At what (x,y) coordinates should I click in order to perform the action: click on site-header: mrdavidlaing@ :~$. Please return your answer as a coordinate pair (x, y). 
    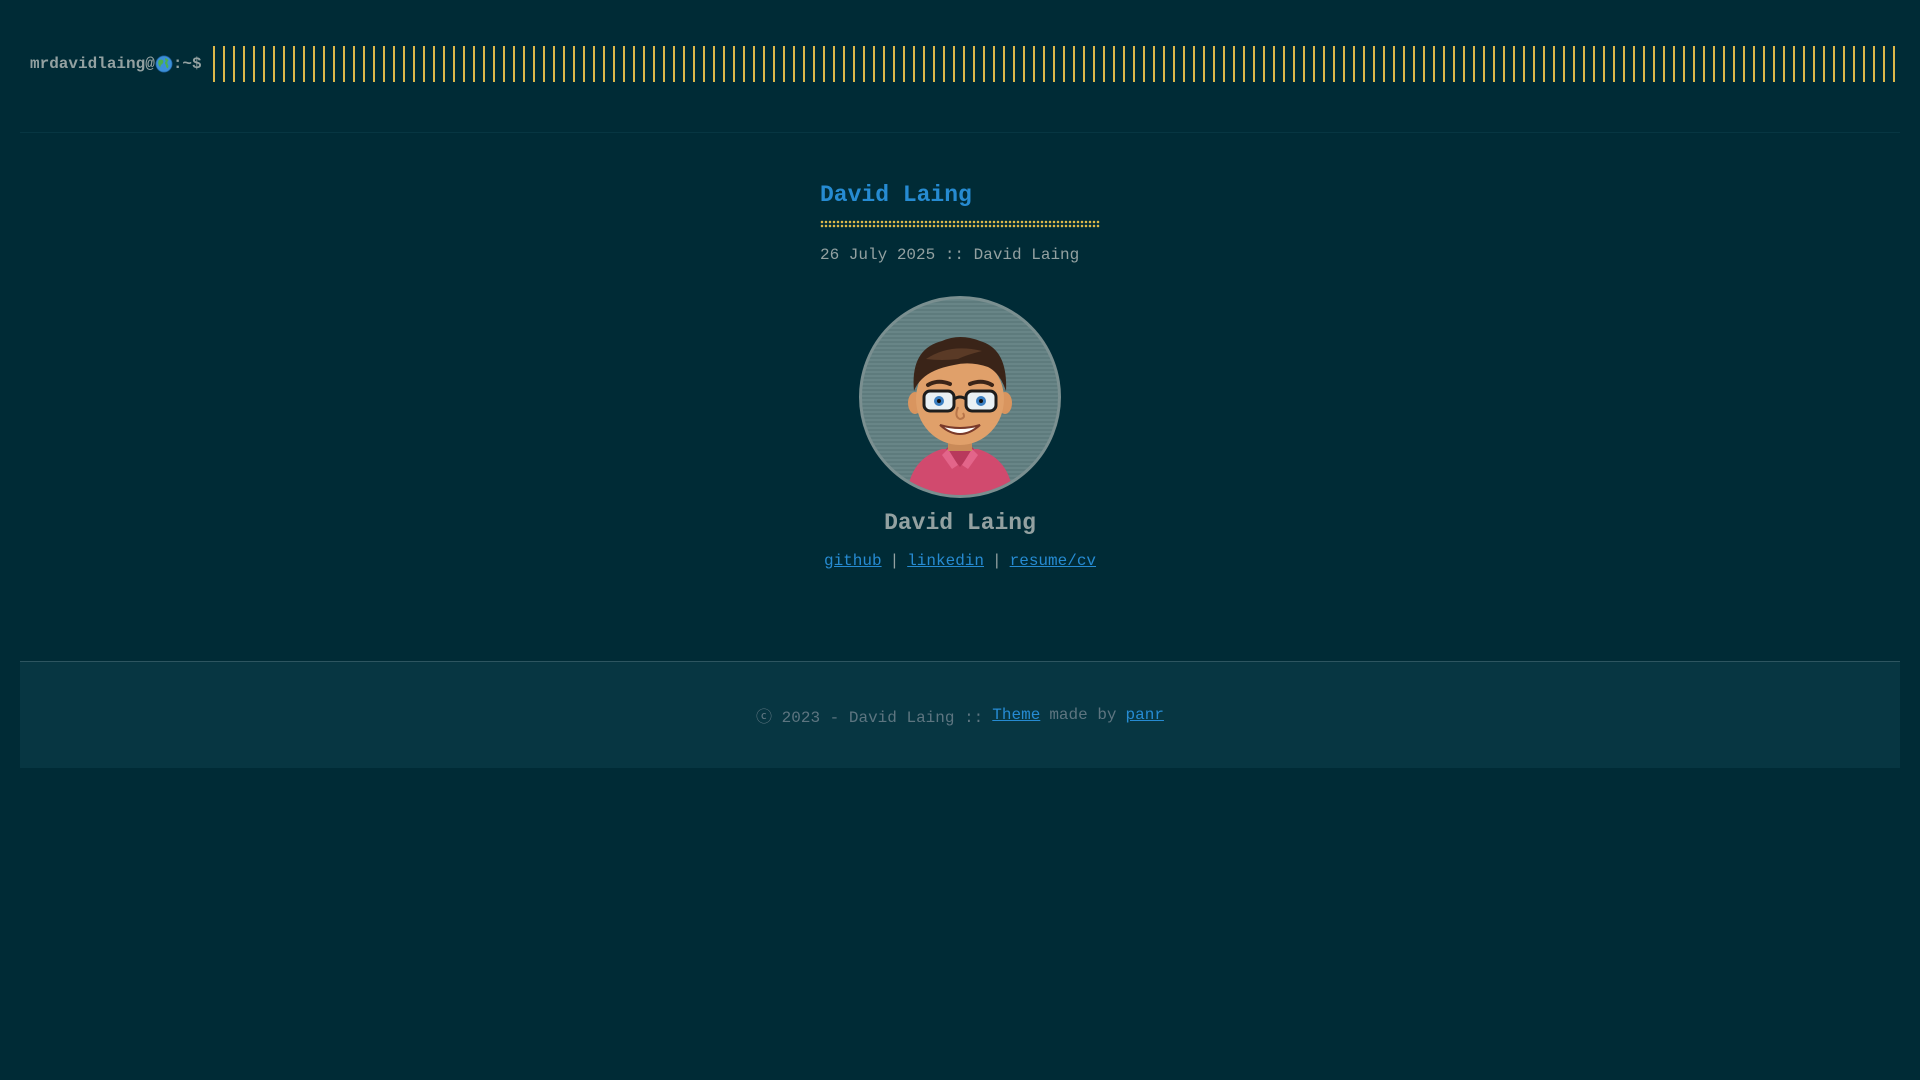
    Looking at the image, I should click on (960, 66).